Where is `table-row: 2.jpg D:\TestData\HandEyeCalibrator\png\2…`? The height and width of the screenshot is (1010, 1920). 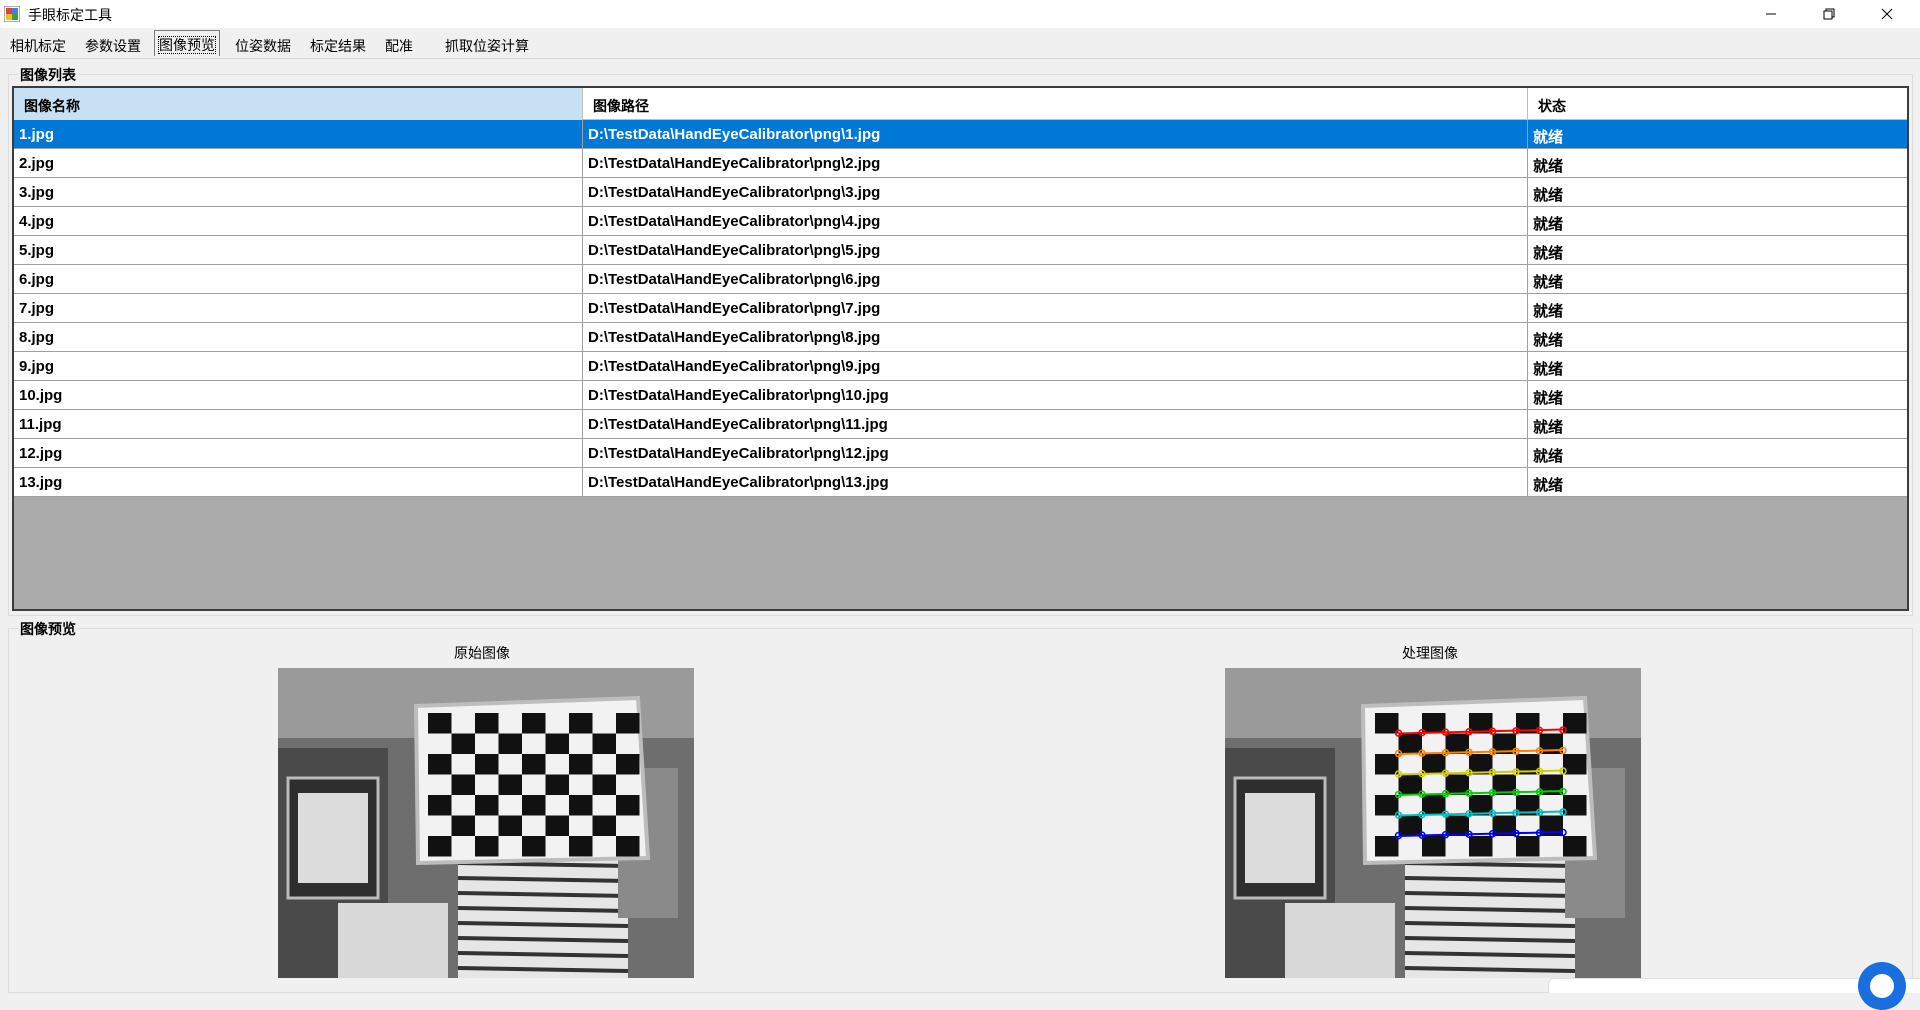 table-row: 2.jpg D:\TestData\HandEyeCalibrator\png\2… is located at coordinates (960, 163).